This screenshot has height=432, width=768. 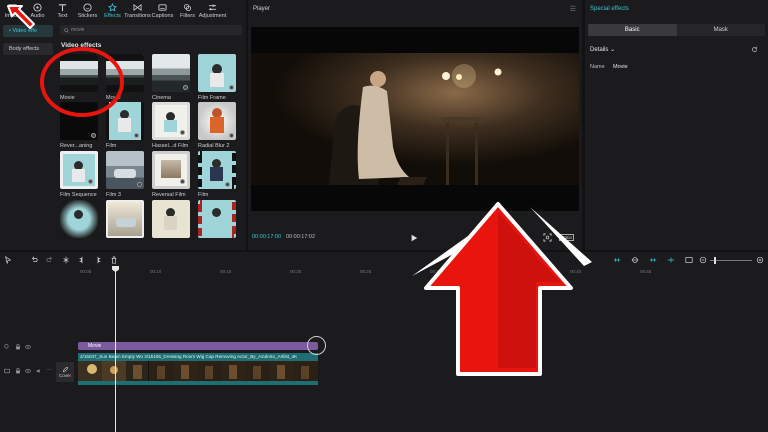 What do you see at coordinates (37, 11) in the screenshot?
I see `tool-audio: Audio` at bounding box center [37, 11].